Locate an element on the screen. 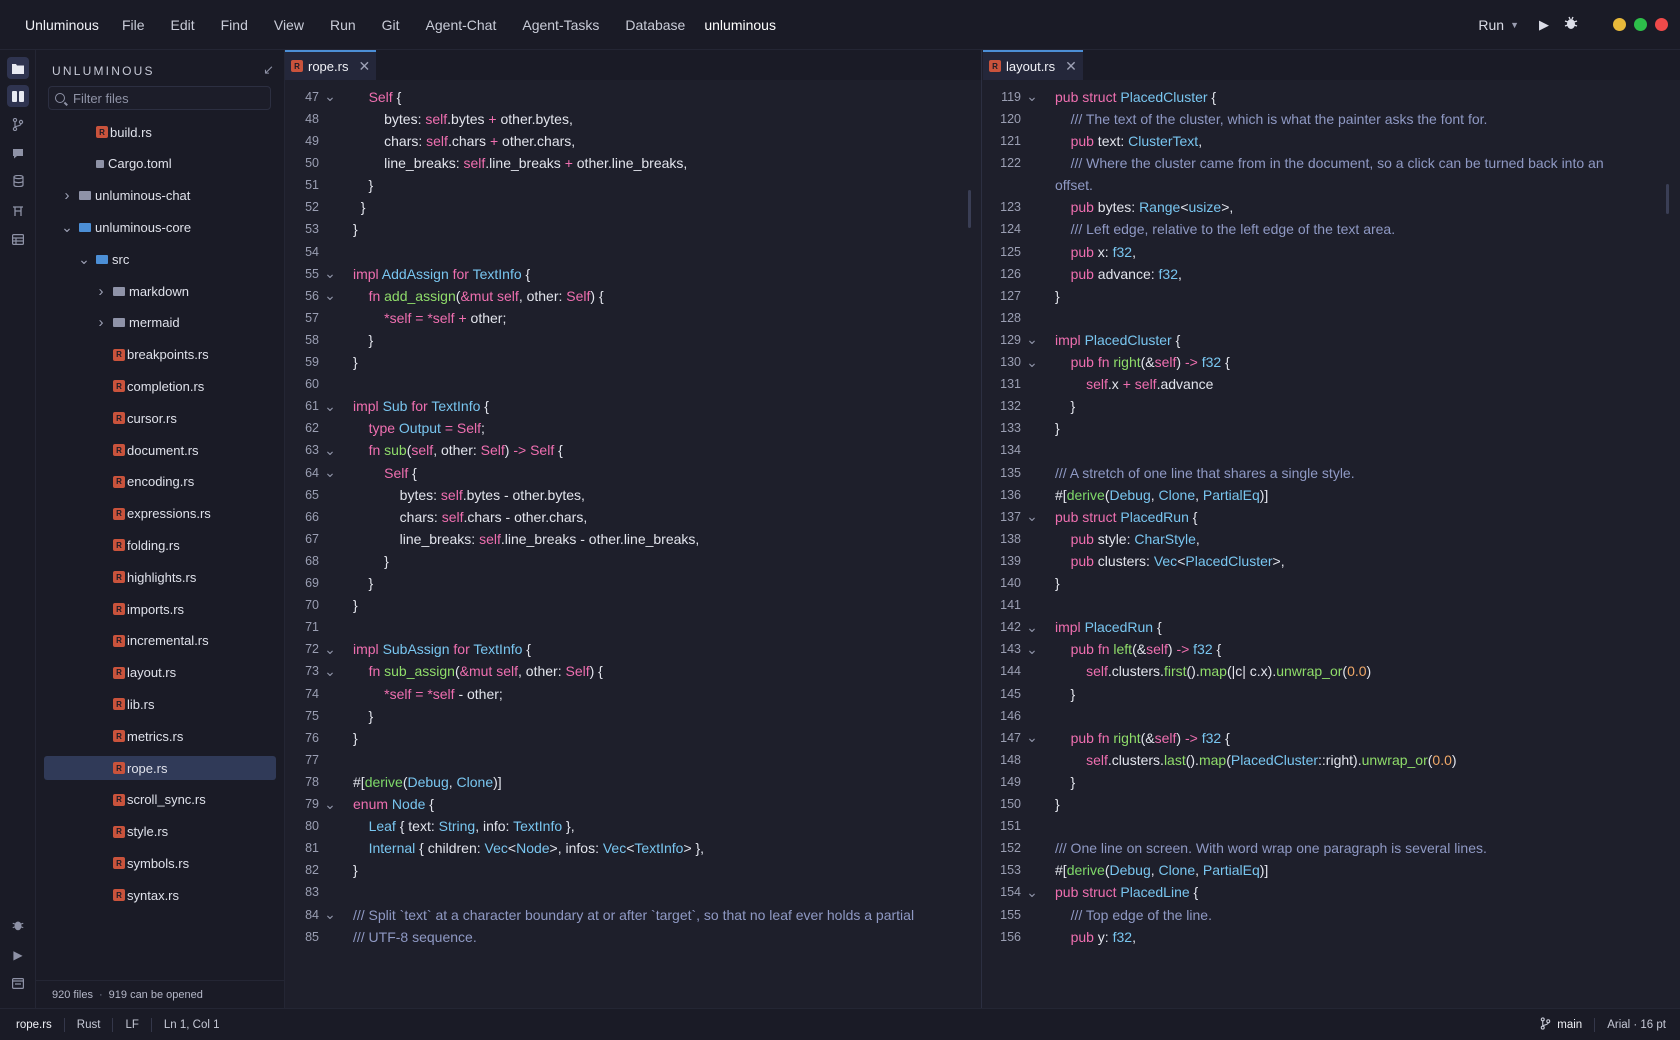  minimize-button is located at coordinates (1619, 24).